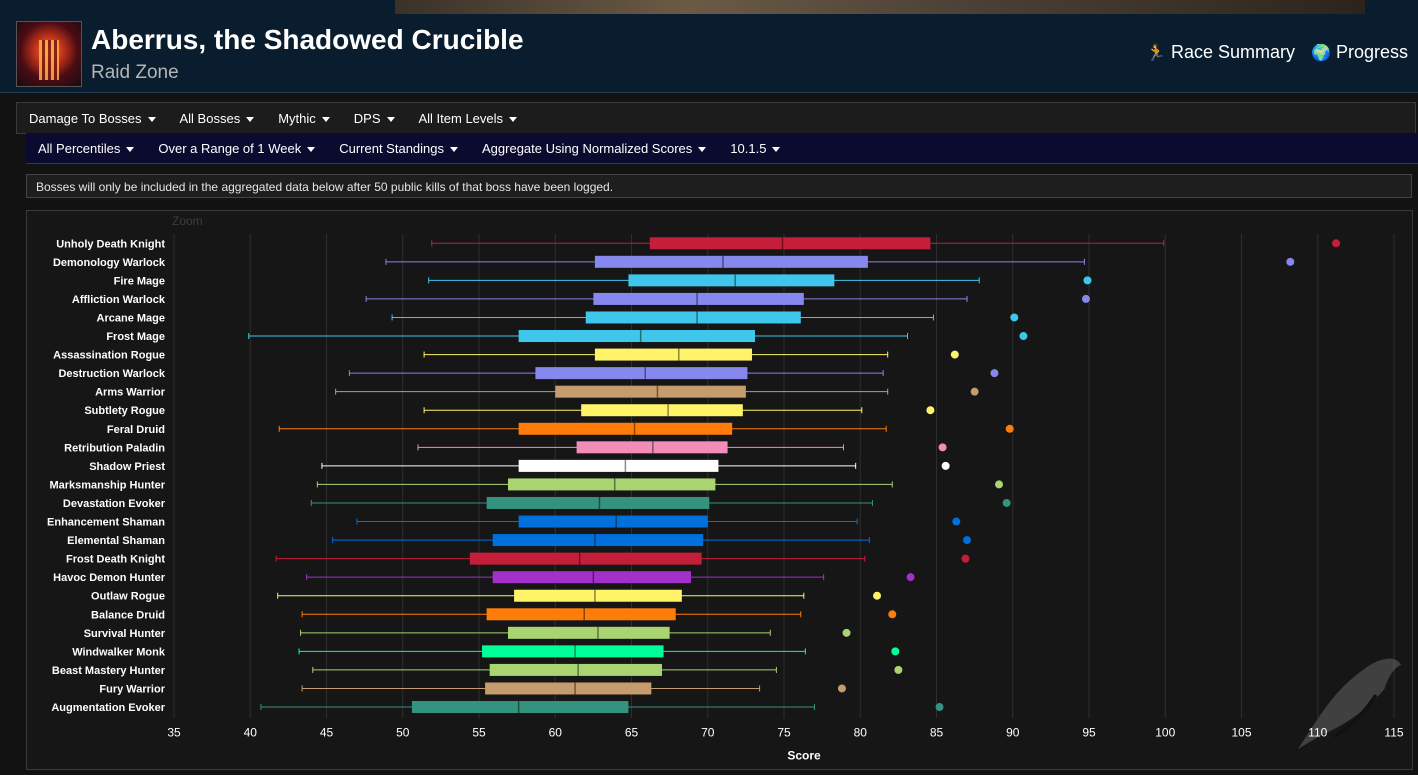  What do you see at coordinates (367, 118) in the screenshot?
I see `role-dropdown-label: DPS` at bounding box center [367, 118].